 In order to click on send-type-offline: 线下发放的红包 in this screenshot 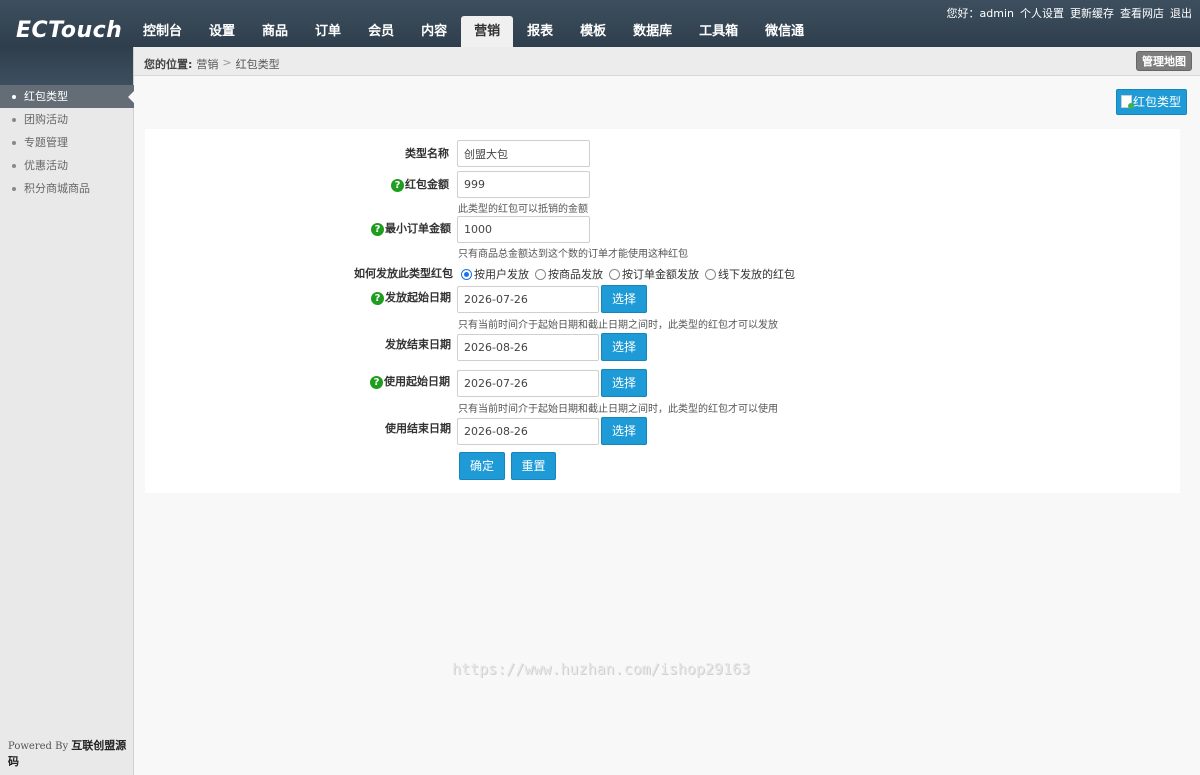, I will do `click(750, 274)`.